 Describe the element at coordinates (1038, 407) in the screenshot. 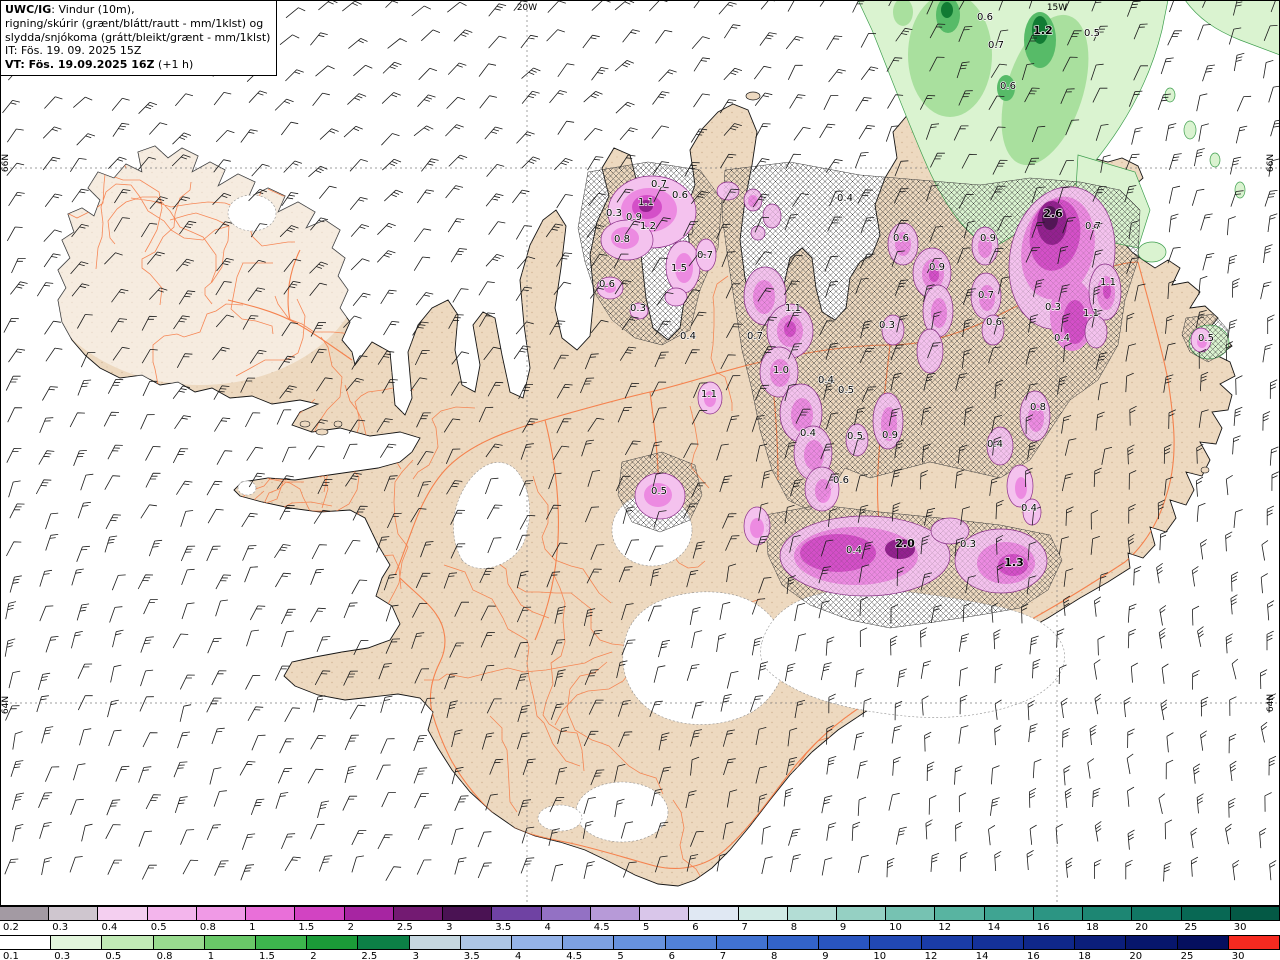

I see `precip-value-label: 0.8` at that location.